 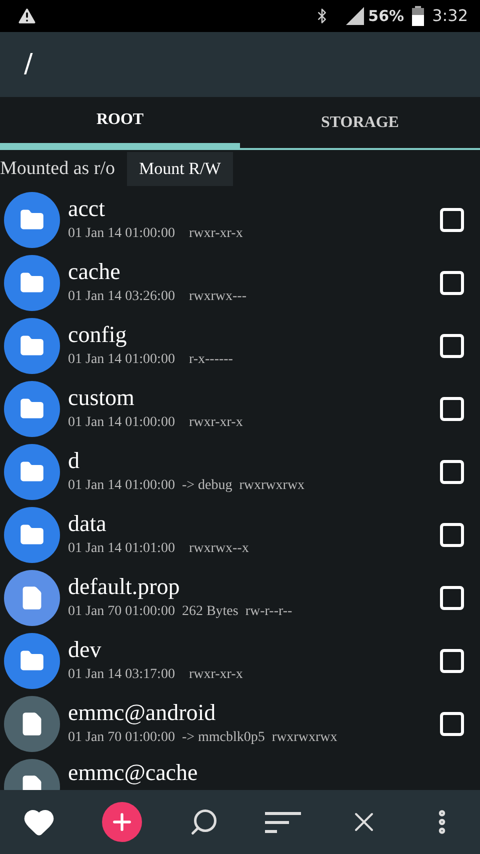 I want to click on file-name: emmc@cache, so click(x=133, y=773).